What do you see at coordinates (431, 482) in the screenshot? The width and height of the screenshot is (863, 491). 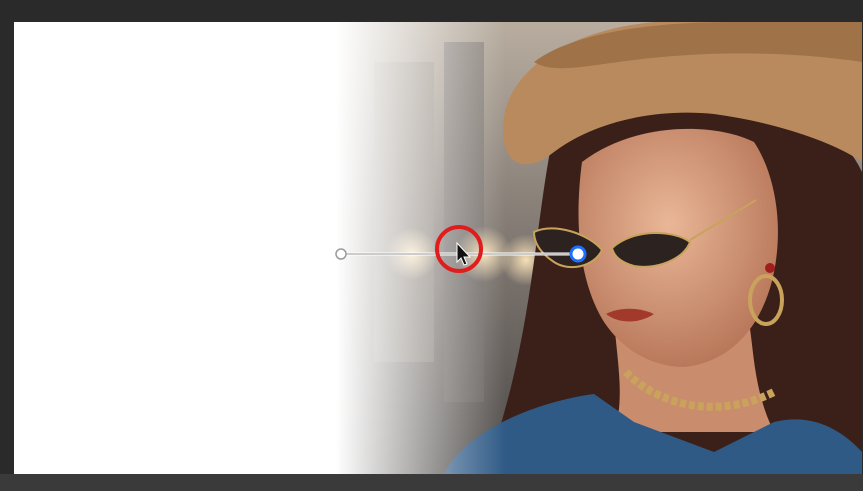 I see `workspace-bottom-bar` at bounding box center [431, 482].